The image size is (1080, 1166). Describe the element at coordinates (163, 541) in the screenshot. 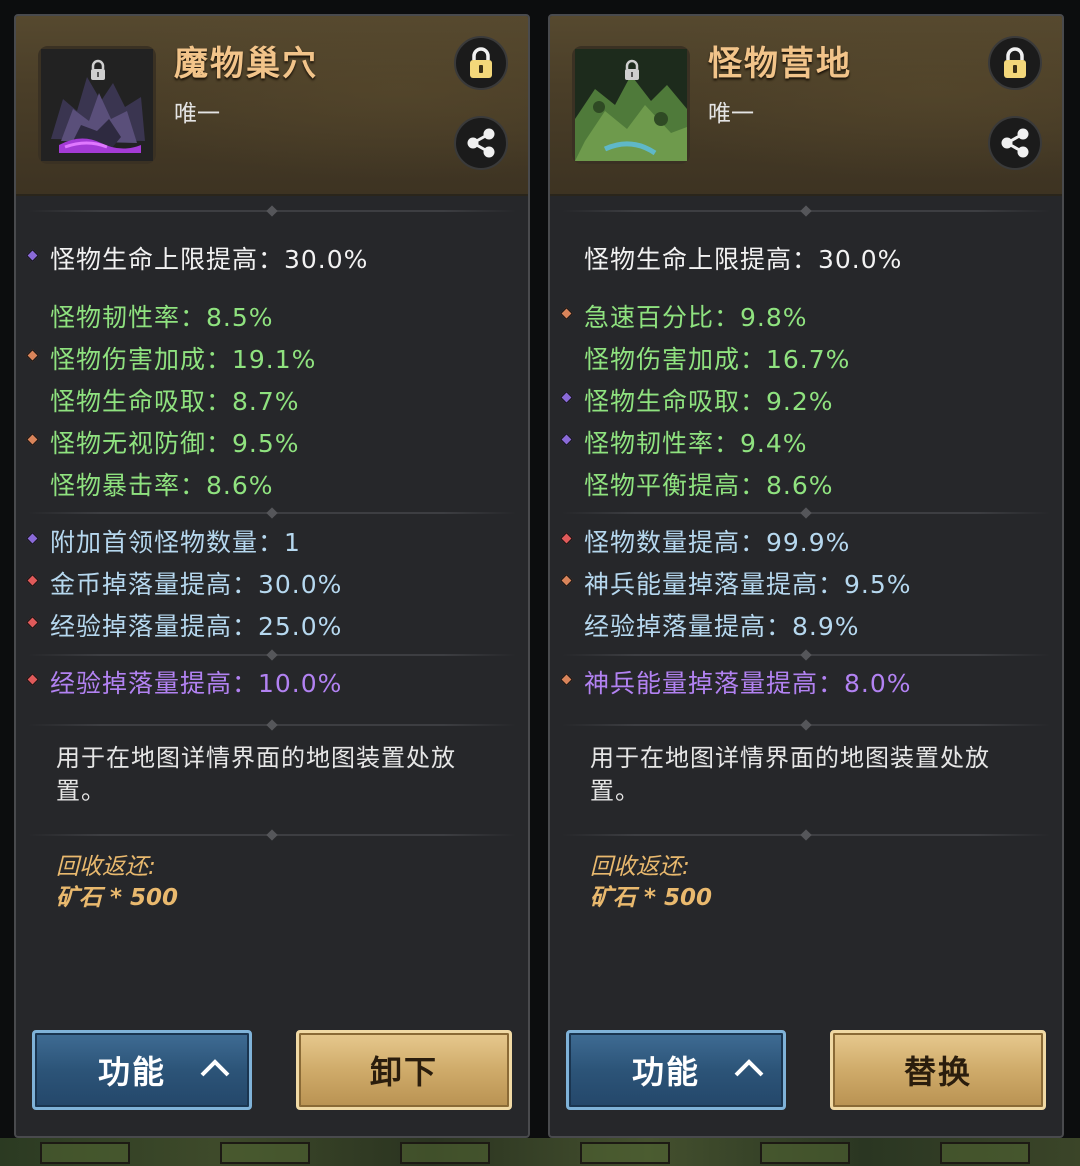

I see `stat-line: 附加首领怪物数量：1` at that location.